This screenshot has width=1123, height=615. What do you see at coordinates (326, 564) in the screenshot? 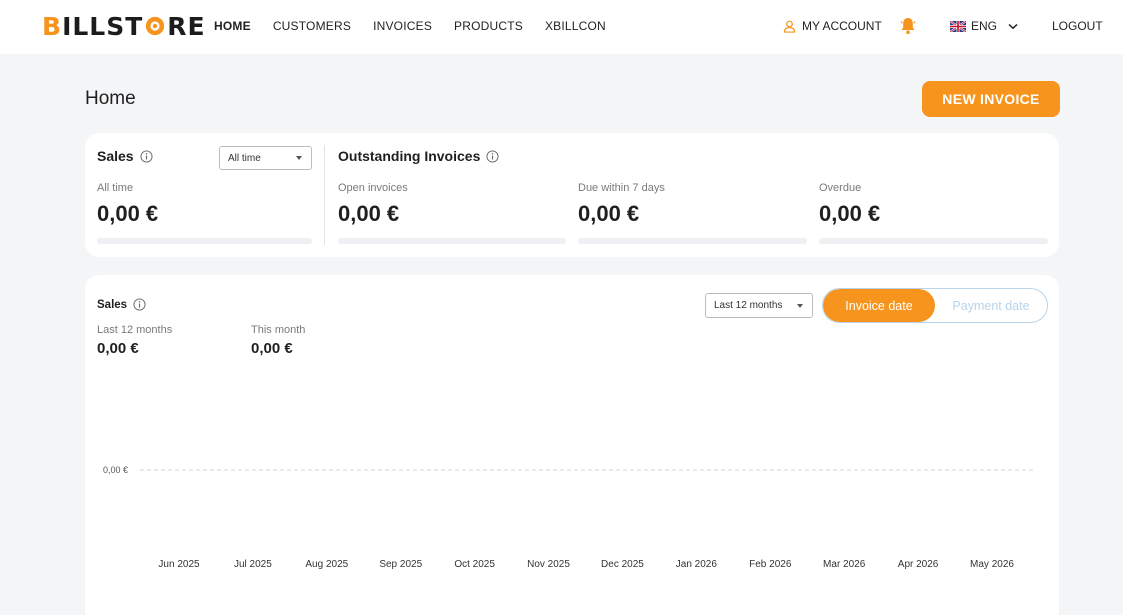
I see `x-tick-label: Aug 2025` at bounding box center [326, 564].